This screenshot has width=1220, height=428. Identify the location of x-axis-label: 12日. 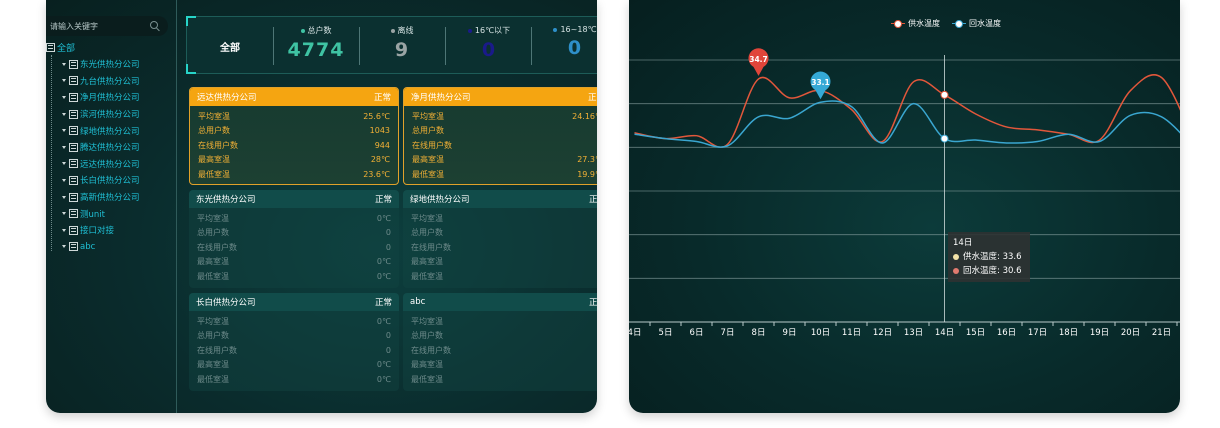
(882, 333).